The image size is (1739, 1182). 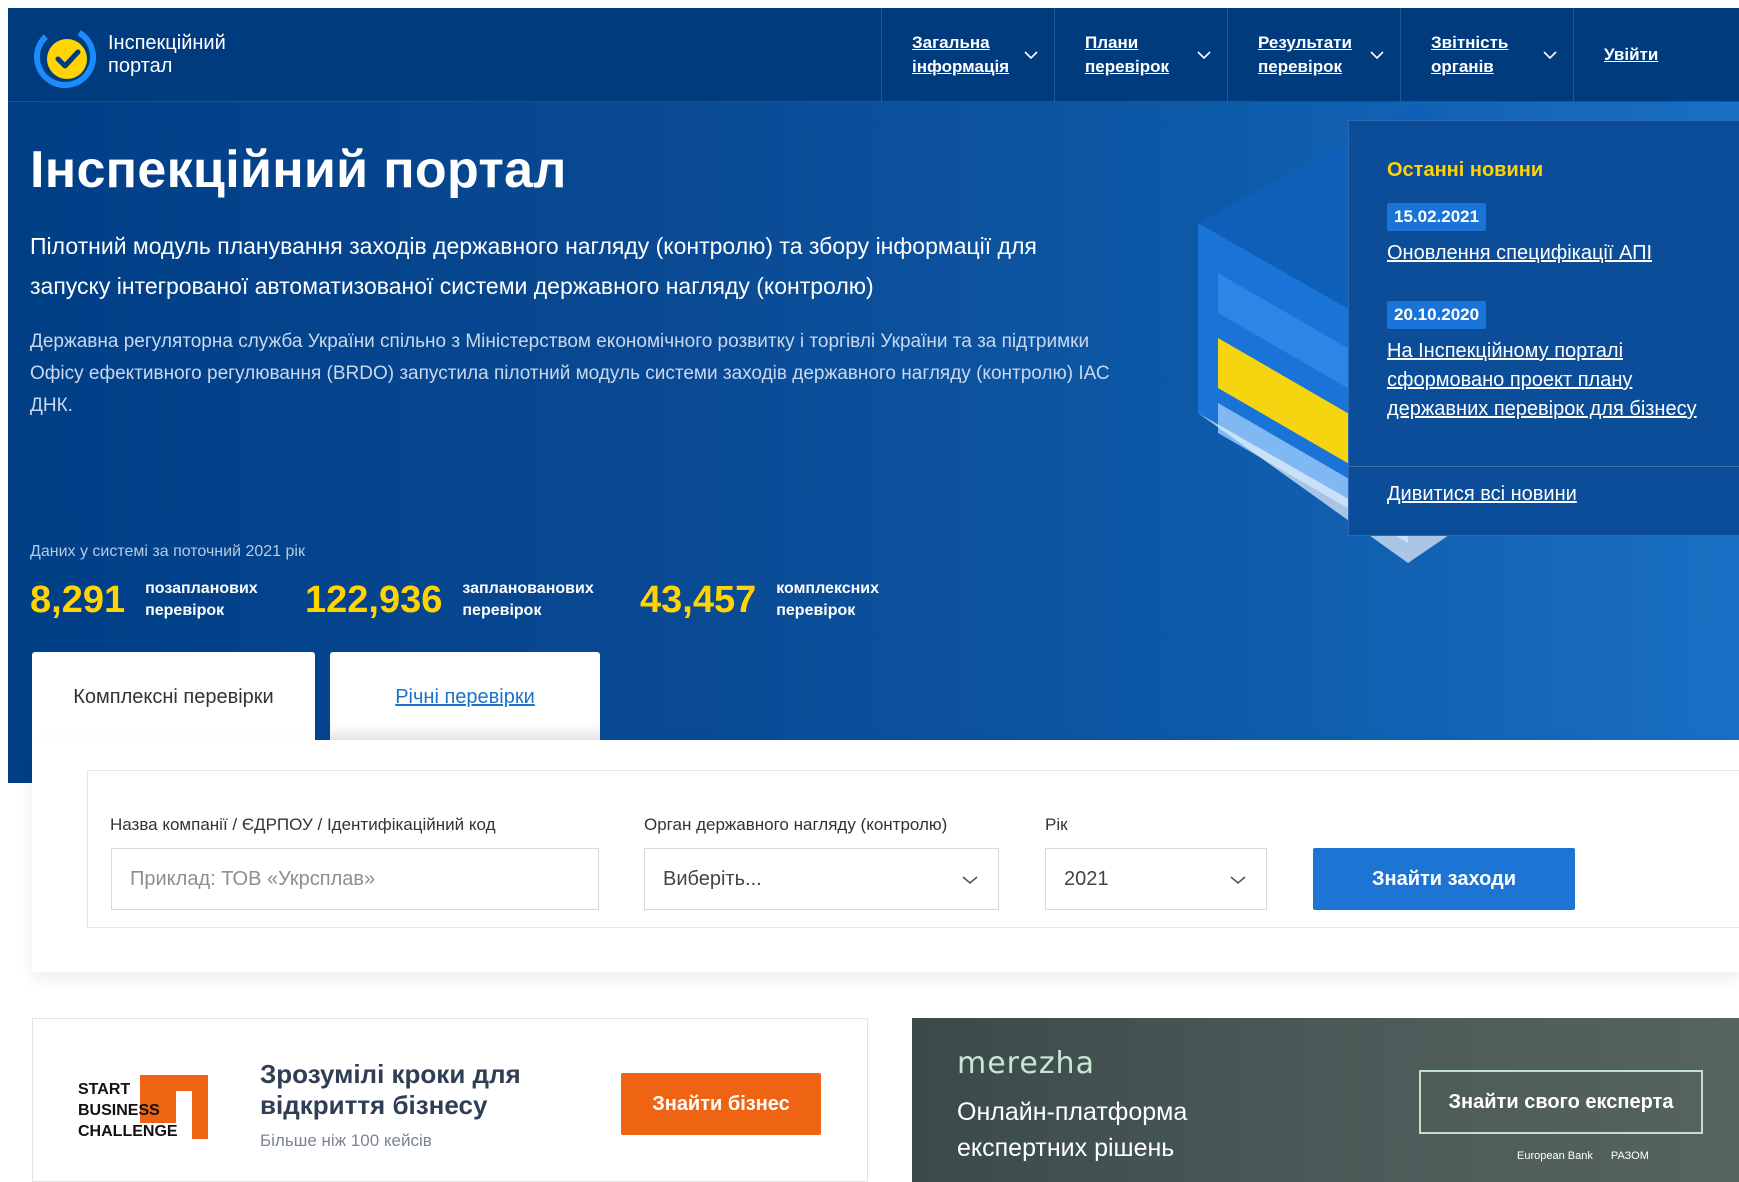 What do you see at coordinates (374, 599) in the screenshot?
I see `stat-value: 122,936` at bounding box center [374, 599].